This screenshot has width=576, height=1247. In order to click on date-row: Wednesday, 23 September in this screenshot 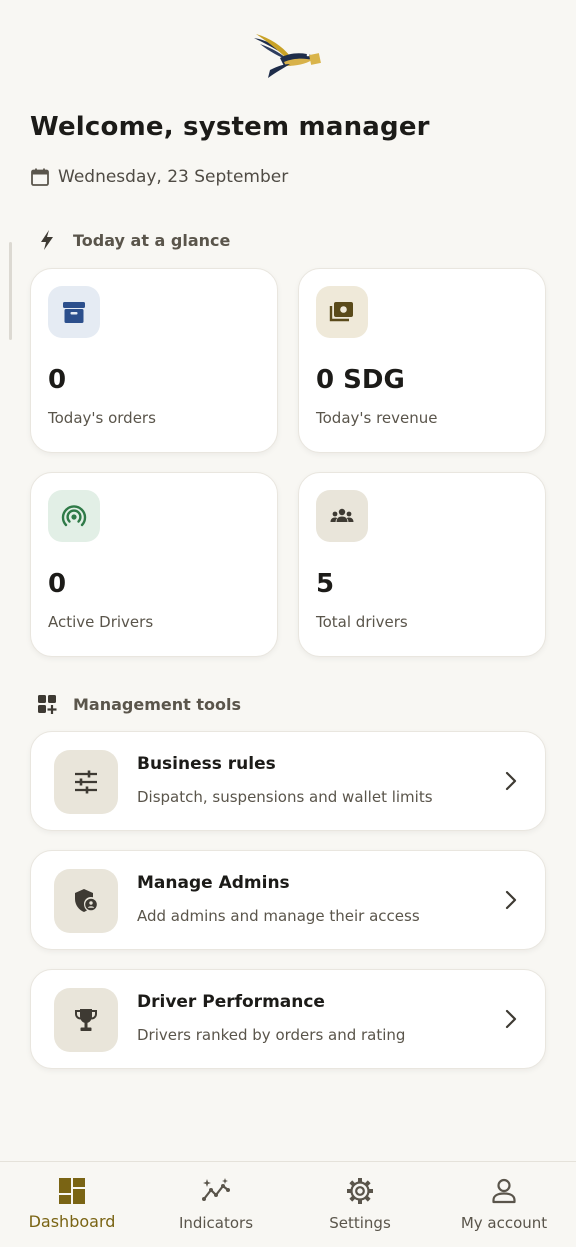, I will do `click(159, 177)`.